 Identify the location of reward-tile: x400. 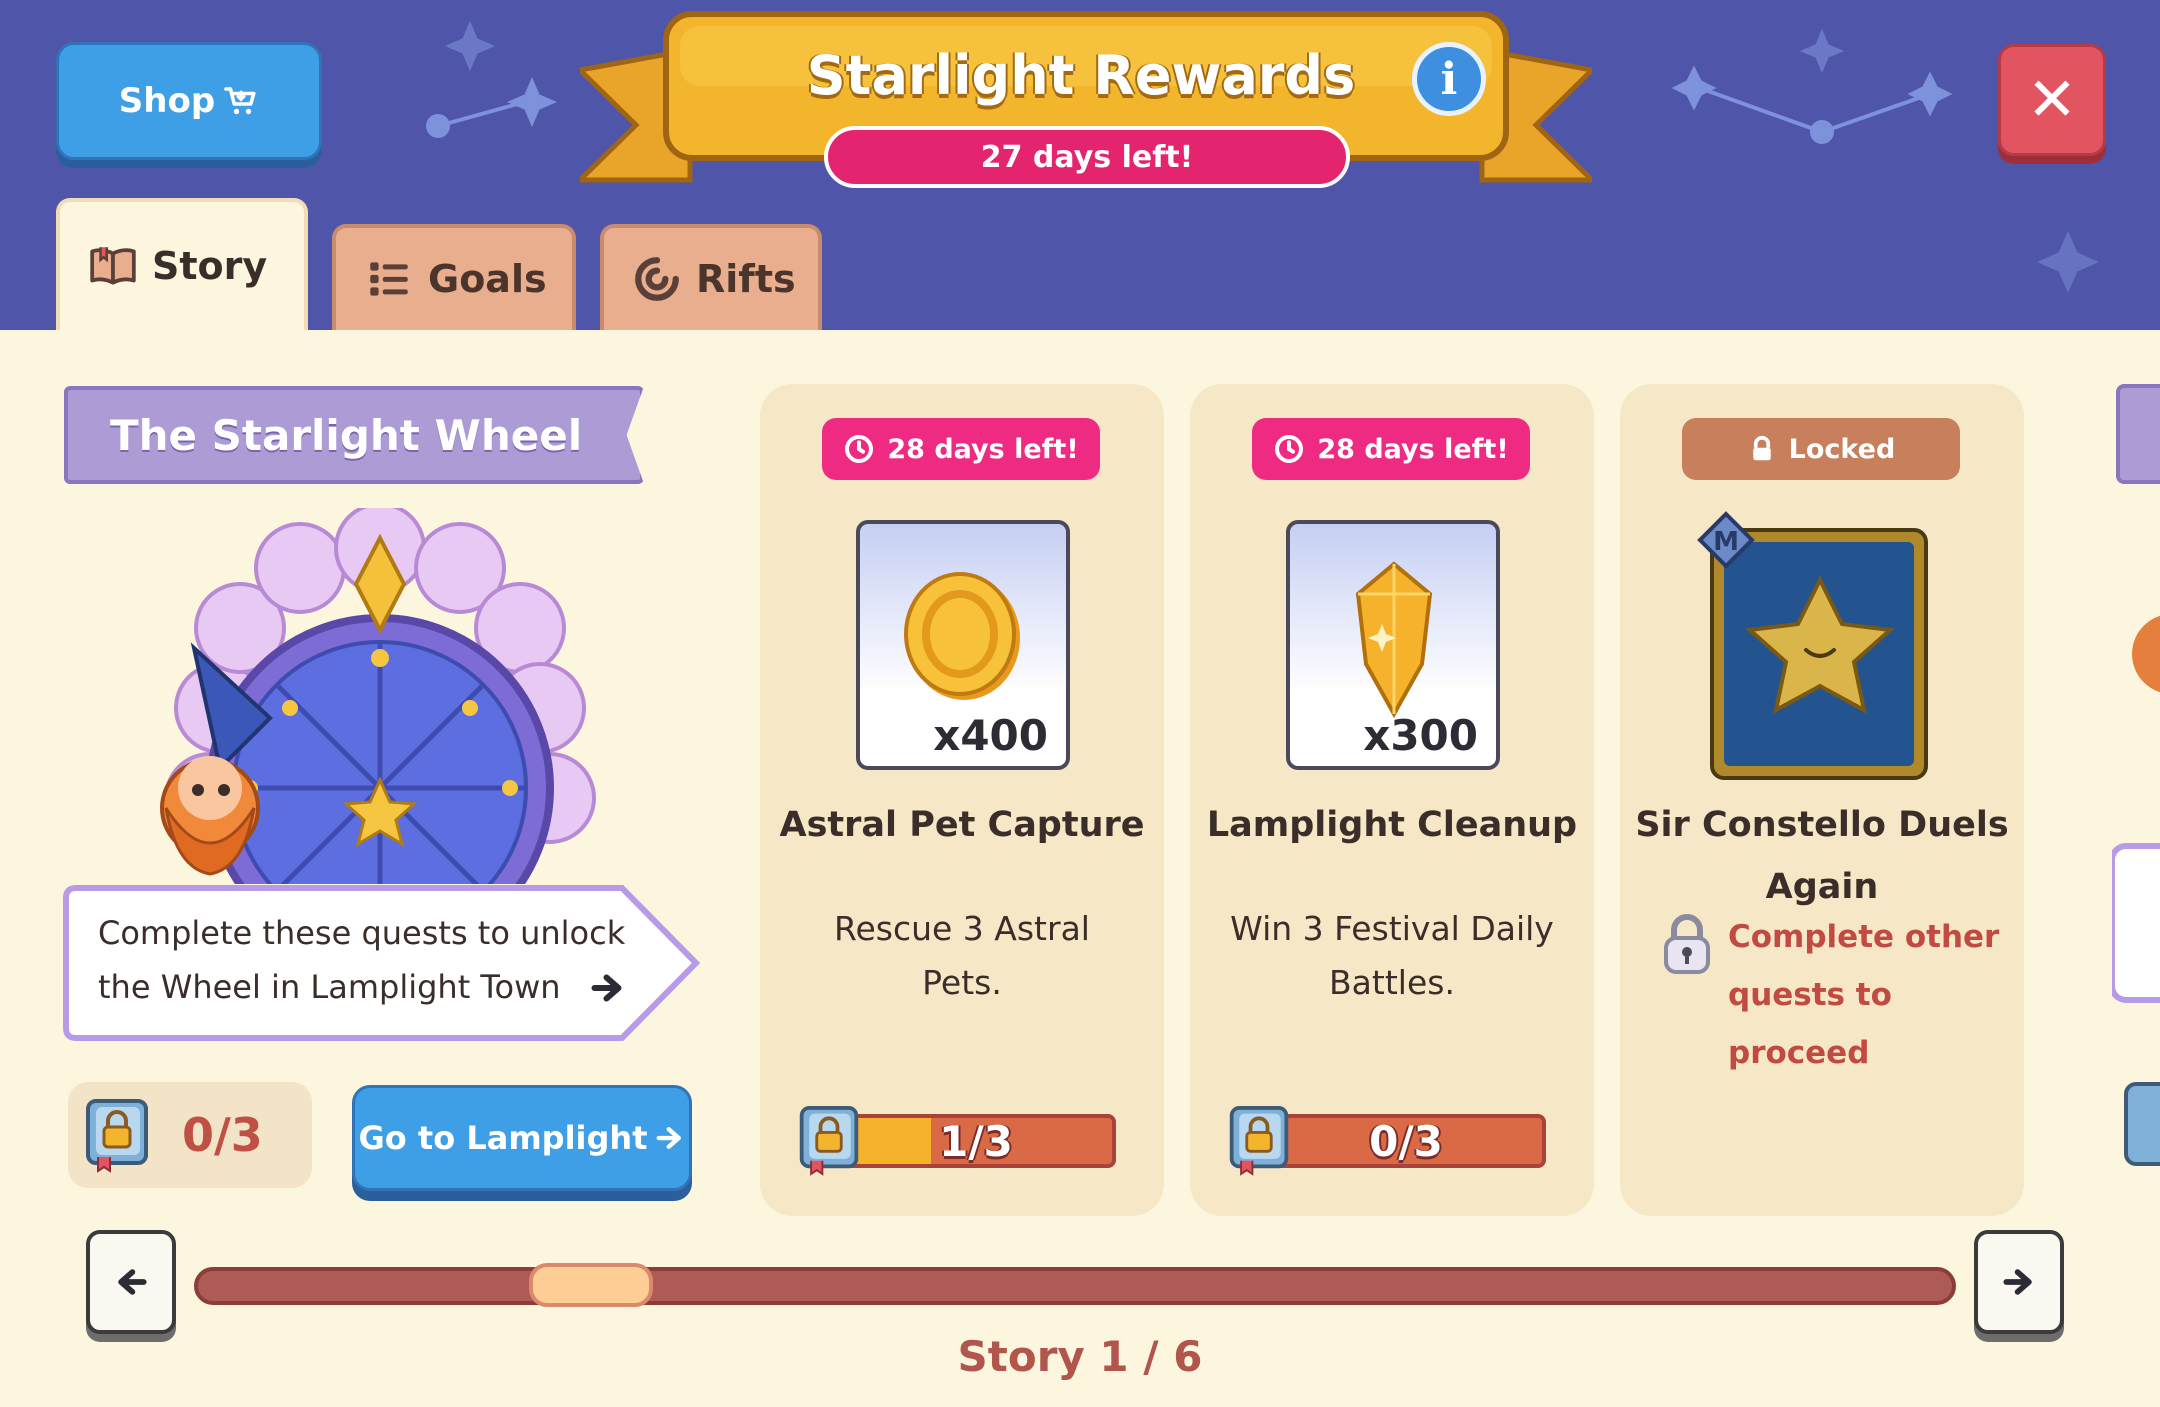
(963, 645).